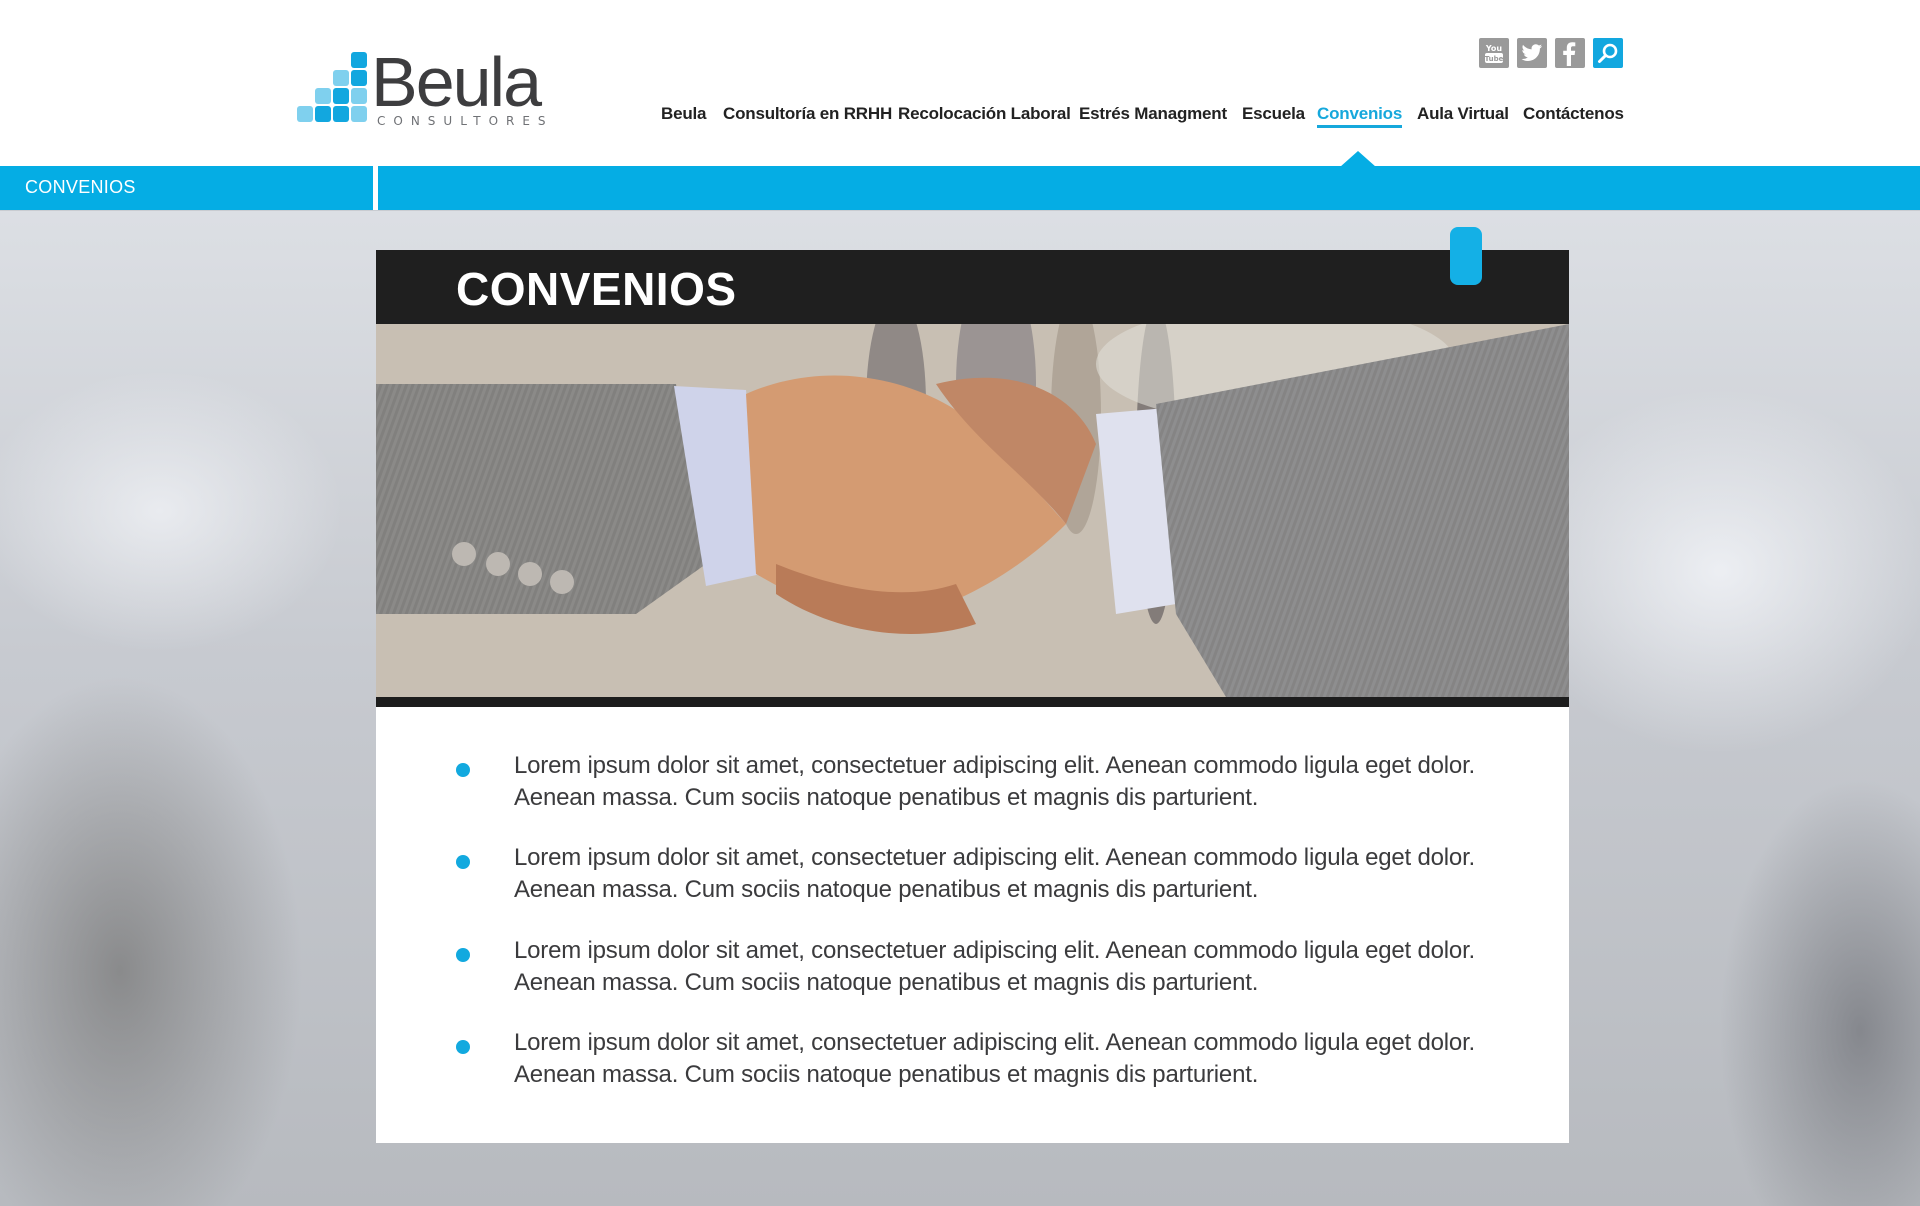  I want to click on nav-item-escuela: Escuela, so click(1273, 114).